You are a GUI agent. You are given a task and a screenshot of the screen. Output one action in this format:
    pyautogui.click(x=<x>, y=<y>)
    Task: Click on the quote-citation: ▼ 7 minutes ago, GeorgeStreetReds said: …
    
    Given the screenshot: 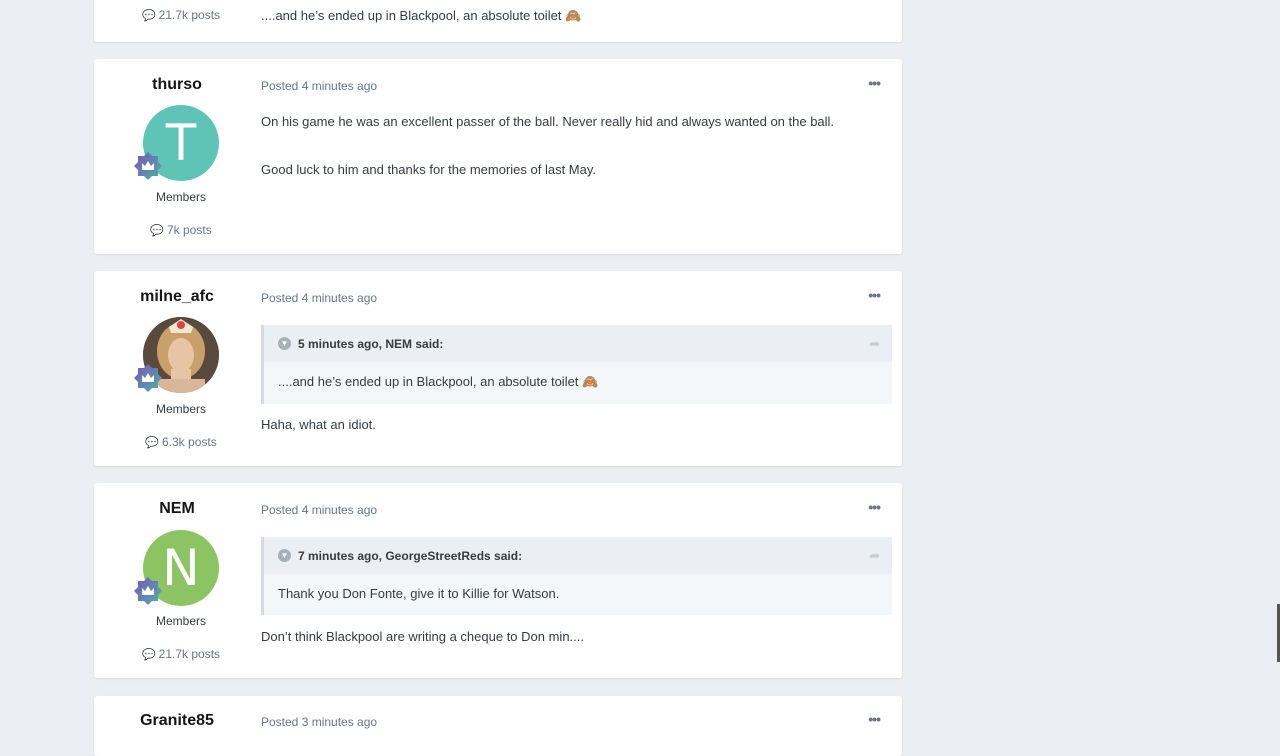 What is the action you would take?
    pyautogui.click(x=578, y=555)
    